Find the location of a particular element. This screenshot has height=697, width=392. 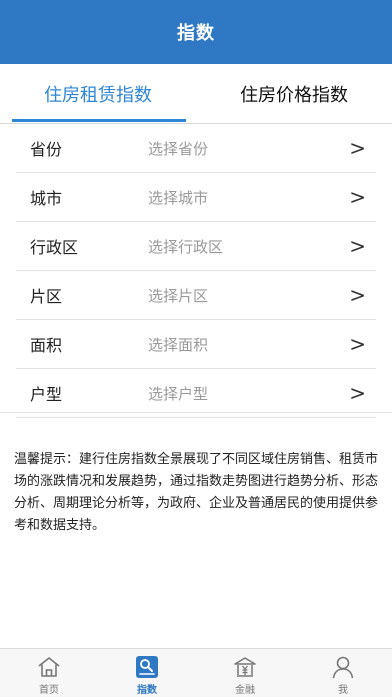

tab-price-index: 住房价格指数 is located at coordinates (294, 94).